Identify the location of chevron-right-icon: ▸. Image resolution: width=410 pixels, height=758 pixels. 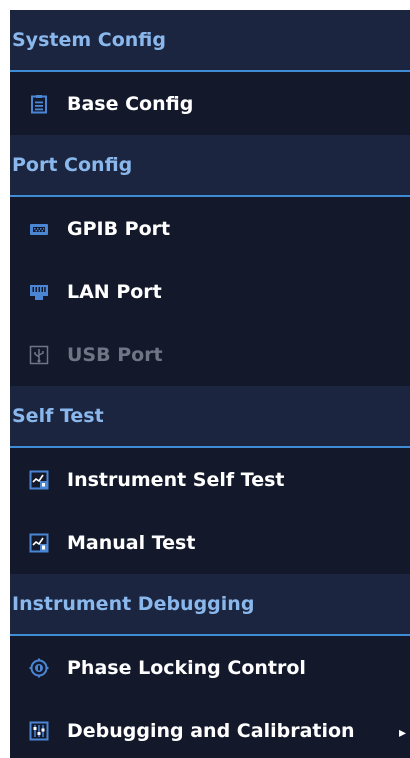
(402, 733).